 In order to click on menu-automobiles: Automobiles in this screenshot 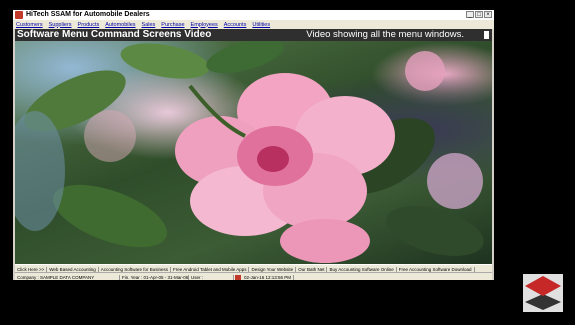, I will do `click(120, 25)`.